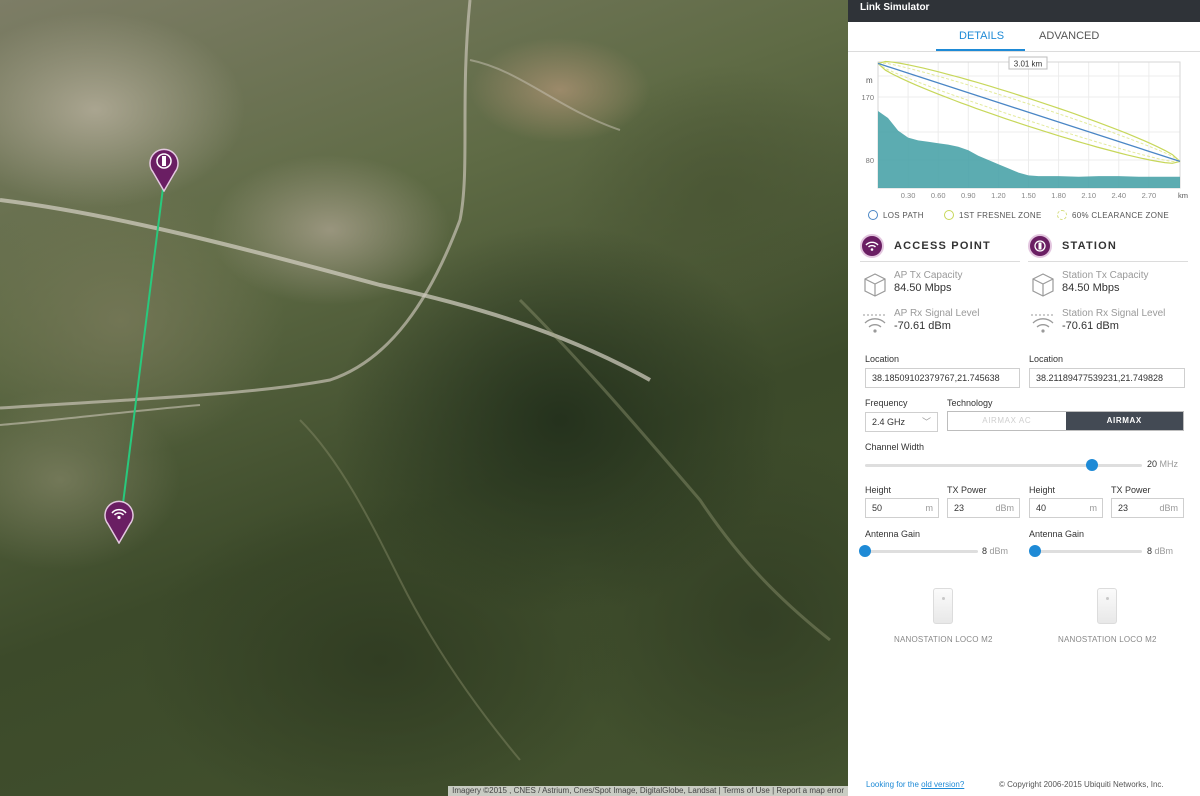  What do you see at coordinates (901, 422) in the screenshot?
I see `frequency-select: 2.4 GHz ﹀` at bounding box center [901, 422].